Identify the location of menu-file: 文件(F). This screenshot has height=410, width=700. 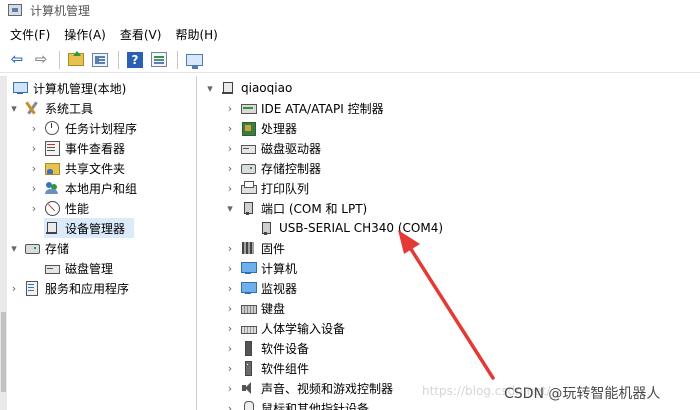
(30, 34).